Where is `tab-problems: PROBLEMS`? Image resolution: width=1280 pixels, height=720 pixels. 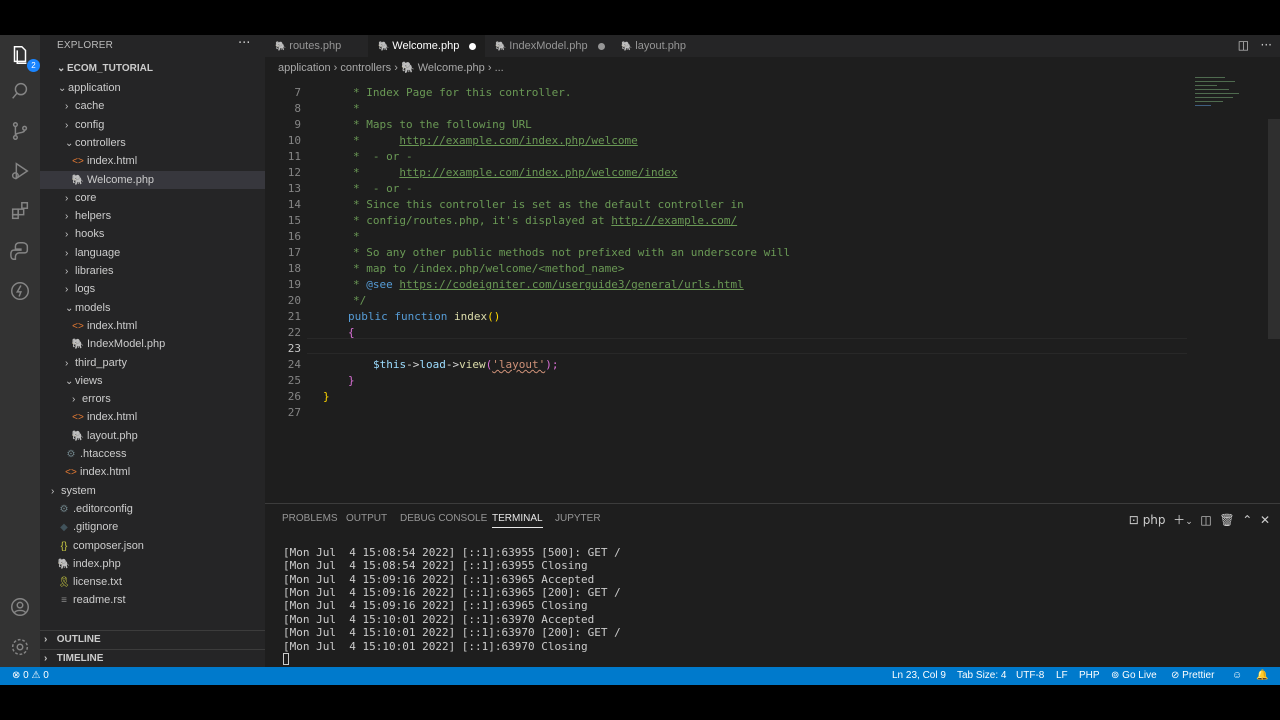
tab-problems: PROBLEMS is located at coordinates (310, 518).